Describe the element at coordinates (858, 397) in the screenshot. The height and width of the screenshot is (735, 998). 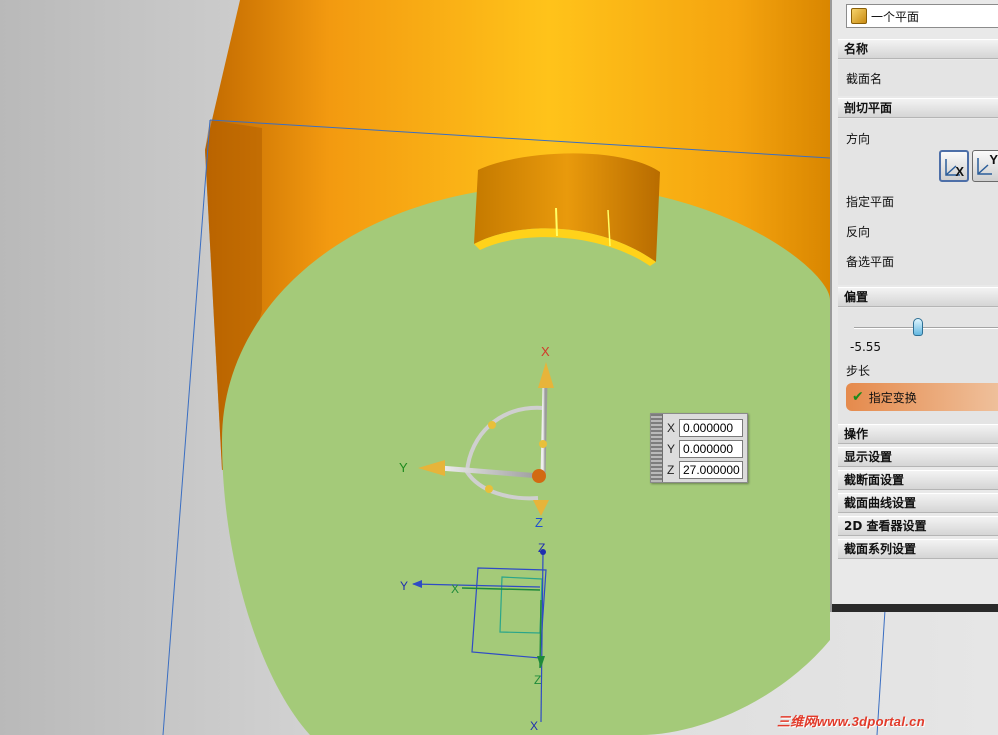
I see `check-icon: ✔` at that location.